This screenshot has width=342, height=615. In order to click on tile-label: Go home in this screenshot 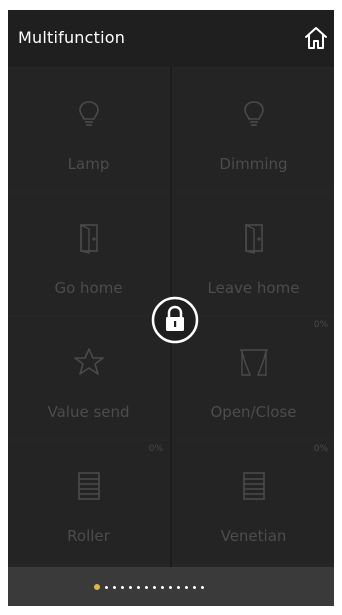, I will do `click(88, 288)`.